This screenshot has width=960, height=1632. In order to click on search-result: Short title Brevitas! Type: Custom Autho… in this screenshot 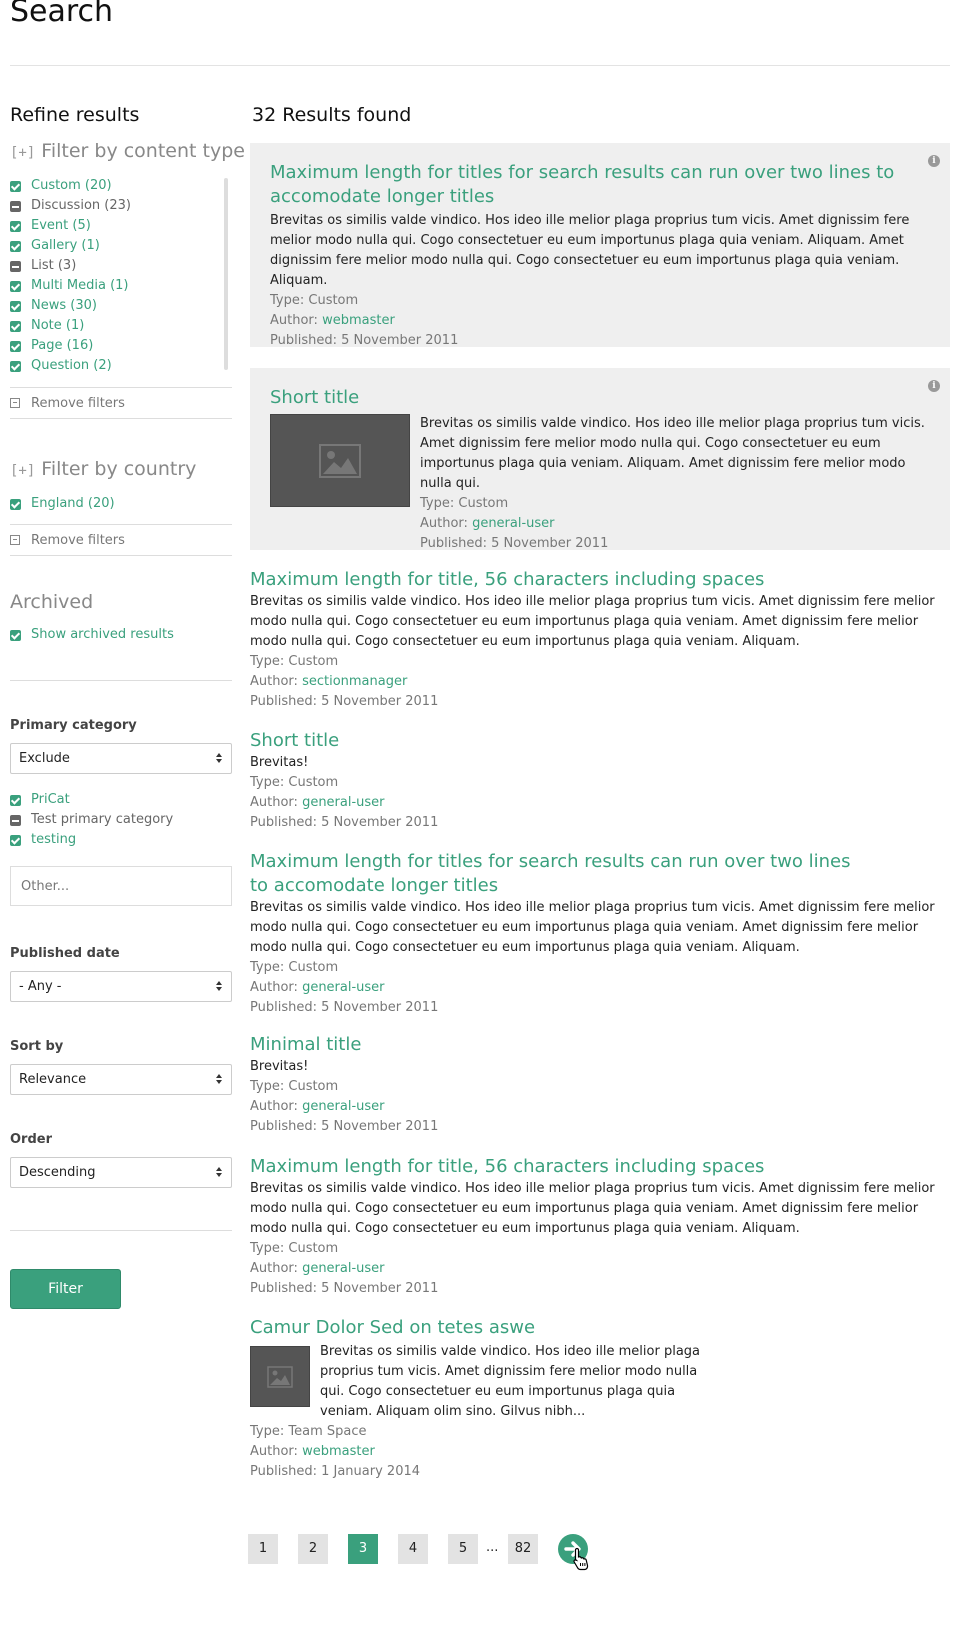, I will do `click(600, 781)`.